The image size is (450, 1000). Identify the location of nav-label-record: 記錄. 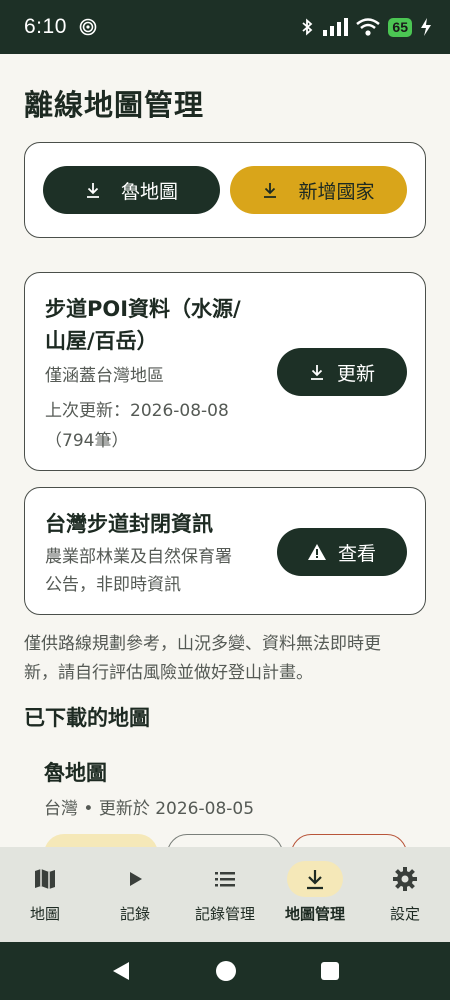
(134, 914).